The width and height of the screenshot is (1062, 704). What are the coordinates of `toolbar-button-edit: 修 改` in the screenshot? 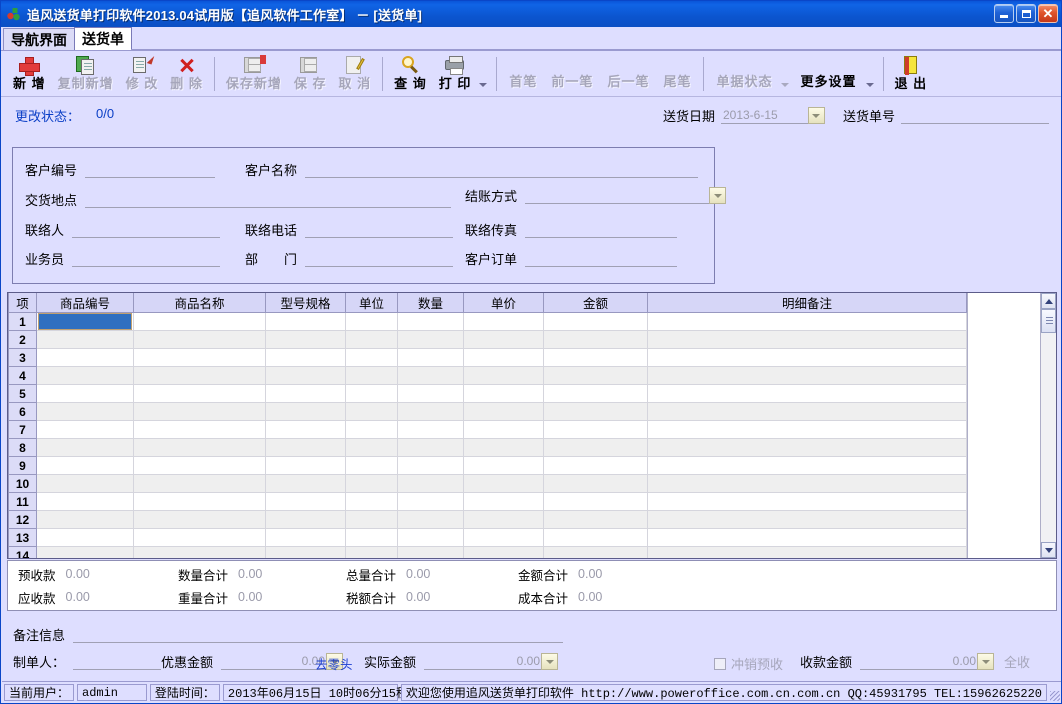 It's located at (142, 74).